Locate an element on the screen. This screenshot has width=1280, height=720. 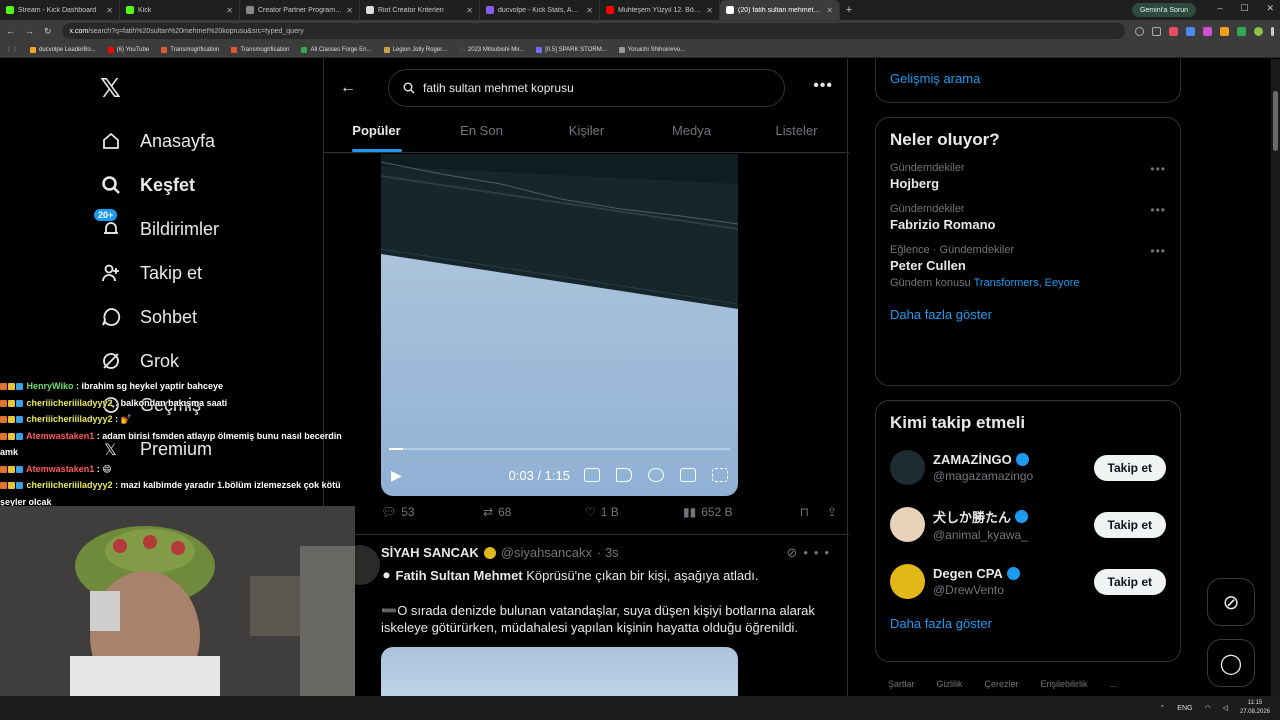
video-player: ▶ 0:03 / 1:15 is located at coordinates (559, 325).